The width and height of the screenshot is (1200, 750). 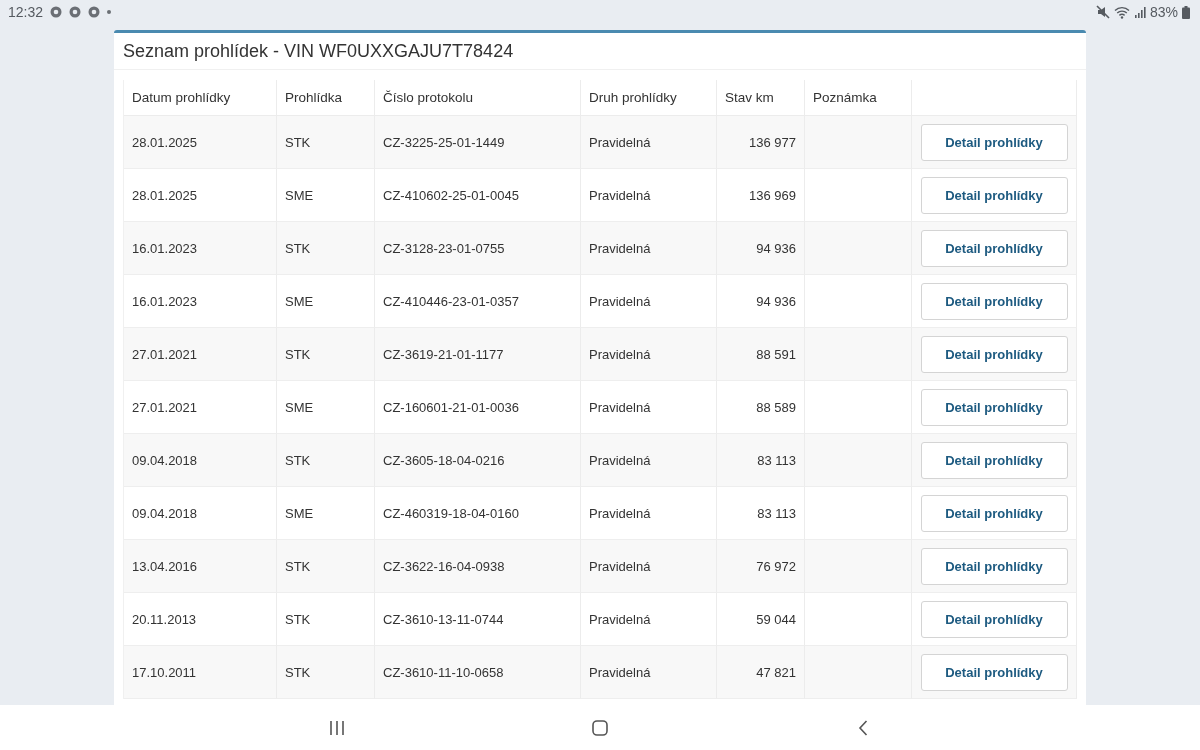 I want to click on table-cell: 27.01.2021, so click(x=200, y=354).